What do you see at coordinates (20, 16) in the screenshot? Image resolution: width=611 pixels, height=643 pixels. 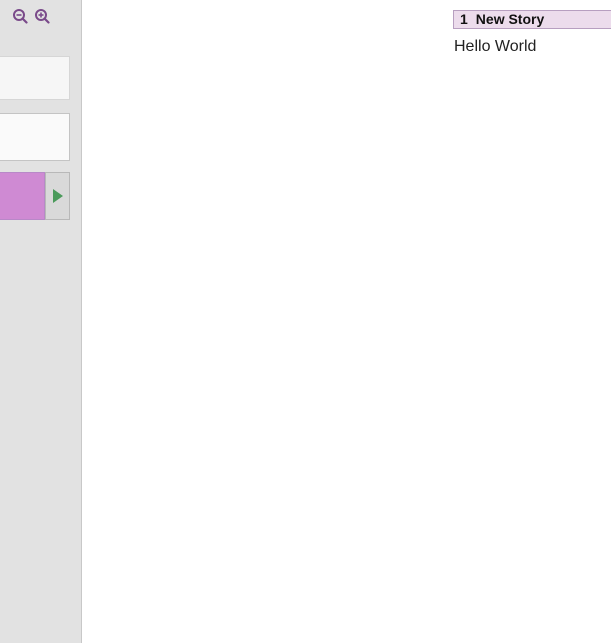 I see `zoom-out-icon` at bounding box center [20, 16].